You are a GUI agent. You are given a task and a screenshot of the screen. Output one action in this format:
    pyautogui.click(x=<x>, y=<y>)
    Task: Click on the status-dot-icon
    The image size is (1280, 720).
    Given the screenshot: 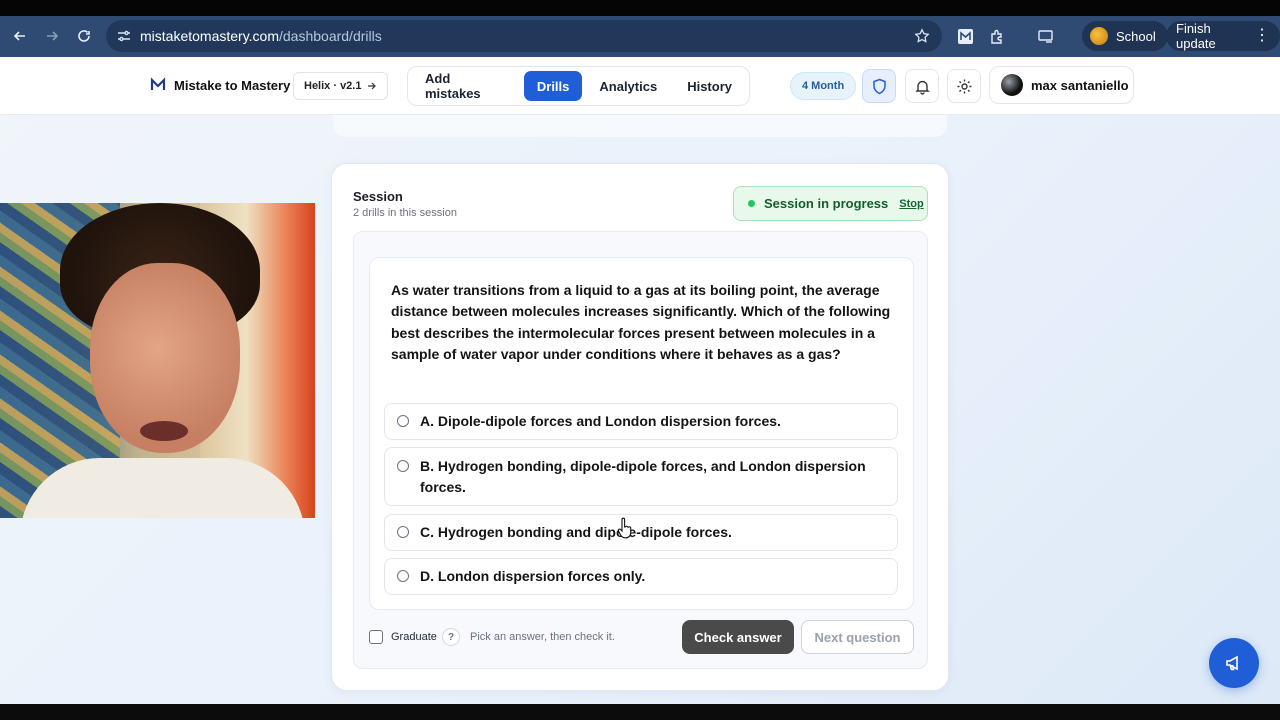 What is the action you would take?
    pyautogui.click(x=751, y=203)
    